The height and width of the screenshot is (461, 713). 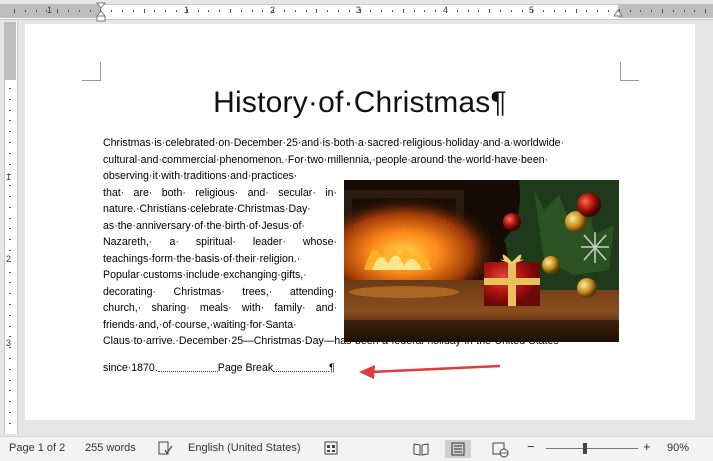 I want to click on zoom-level: 90%, so click(x=678, y=448).